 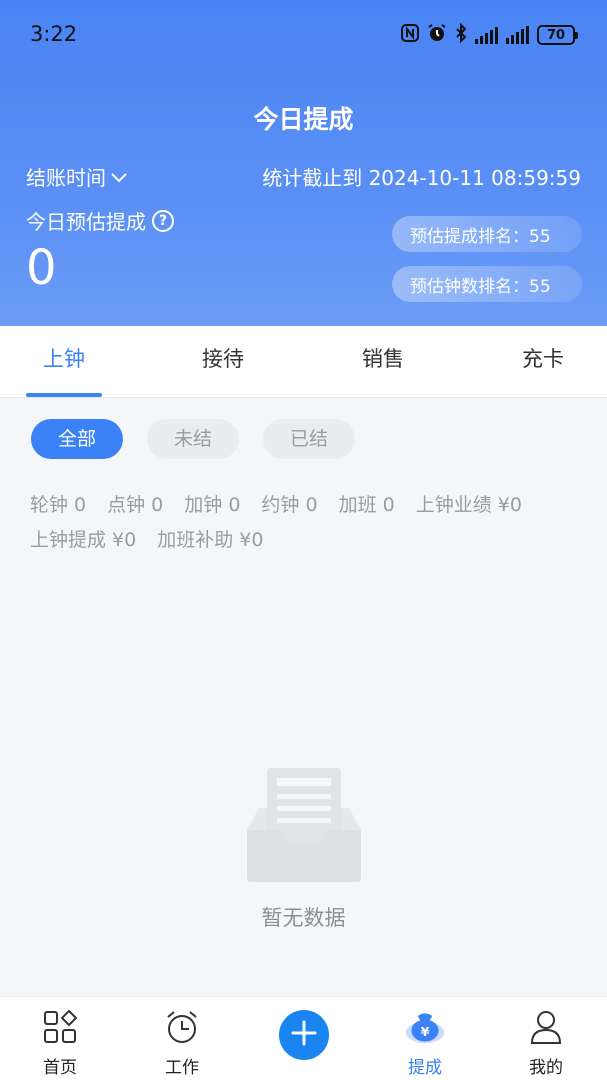 What do you see at coordinates (163, 220) in the screenshot?
I see `help-icon: ?` at bounding box center [163, 220].